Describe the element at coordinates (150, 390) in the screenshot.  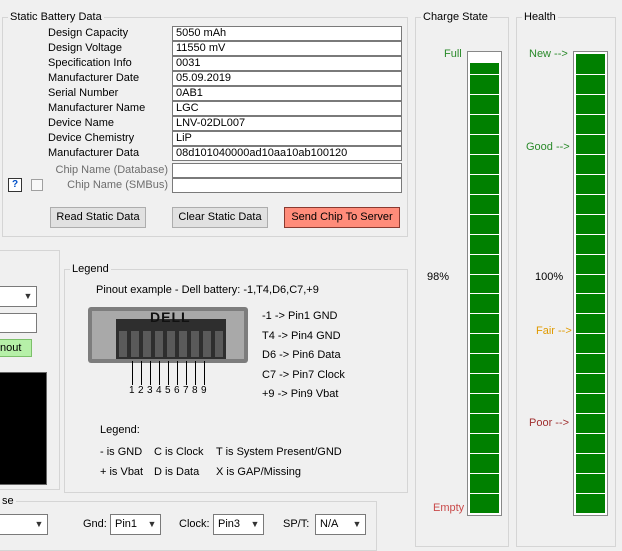
I see `pin-number: 3` at that location.